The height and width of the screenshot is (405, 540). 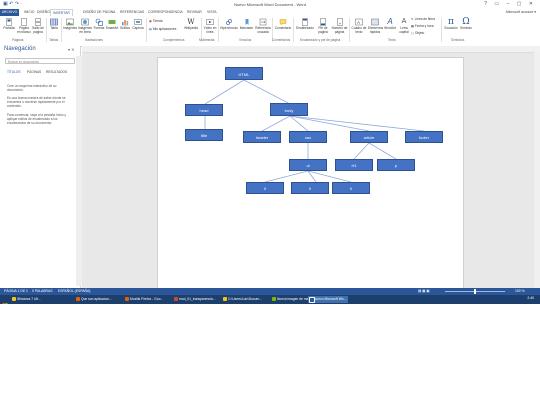 What do you see at coordinates (54, 40) in the screenshot?
I see `group-tablas: Tablas` at bounding box center [54, 40].